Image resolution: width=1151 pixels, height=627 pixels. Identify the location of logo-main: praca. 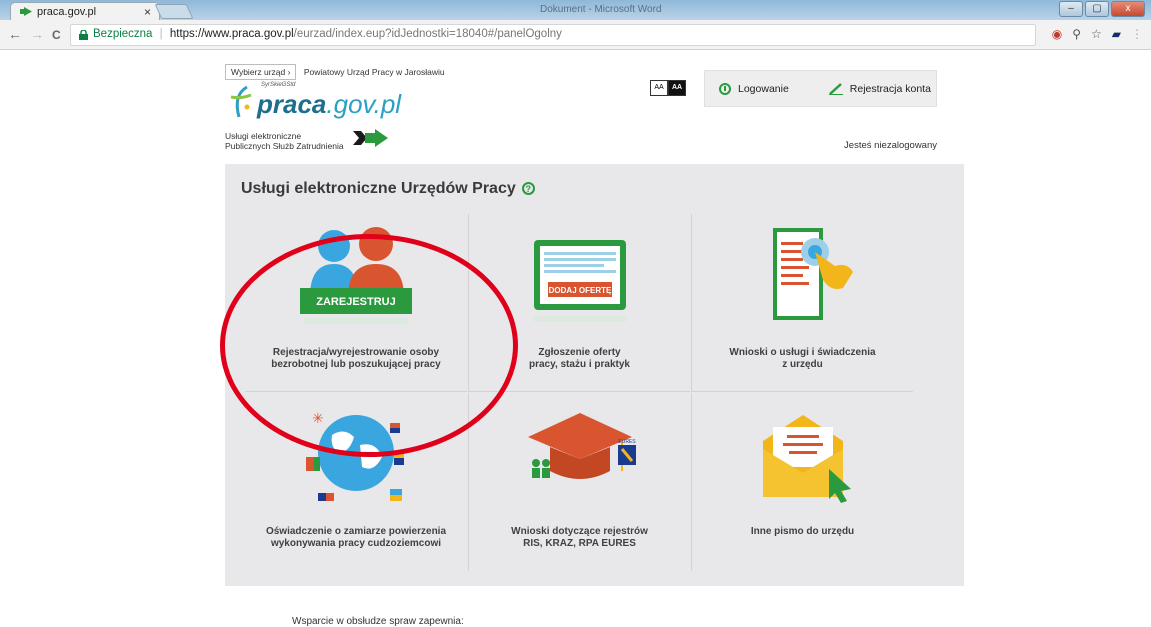
(292, 104).